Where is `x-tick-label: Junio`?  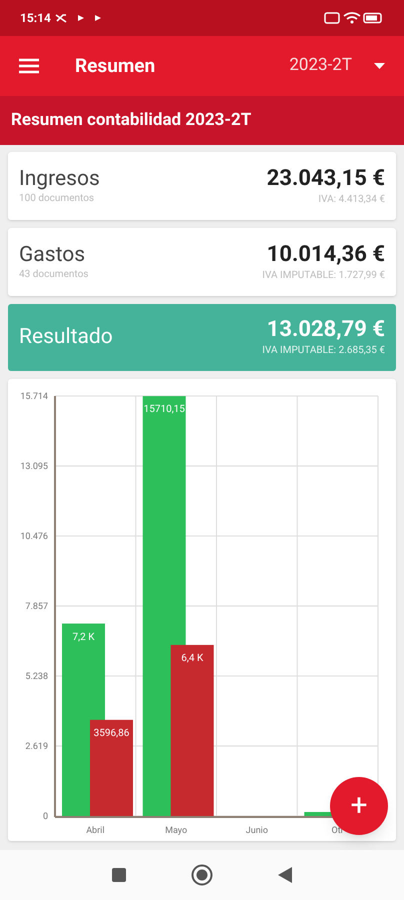 x-tick-label: Junio is located at coordinates (257, 831).